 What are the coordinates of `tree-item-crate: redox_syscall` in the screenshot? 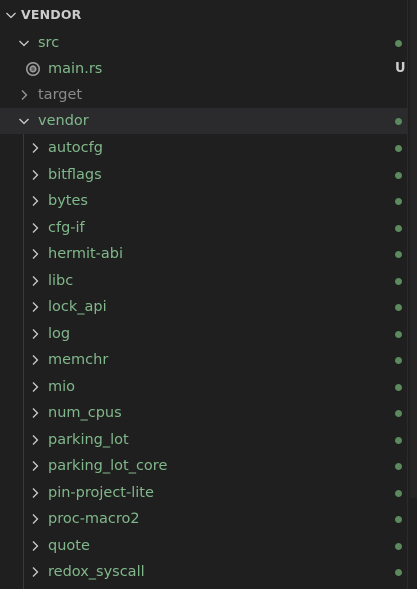 It's located at (203, 572).